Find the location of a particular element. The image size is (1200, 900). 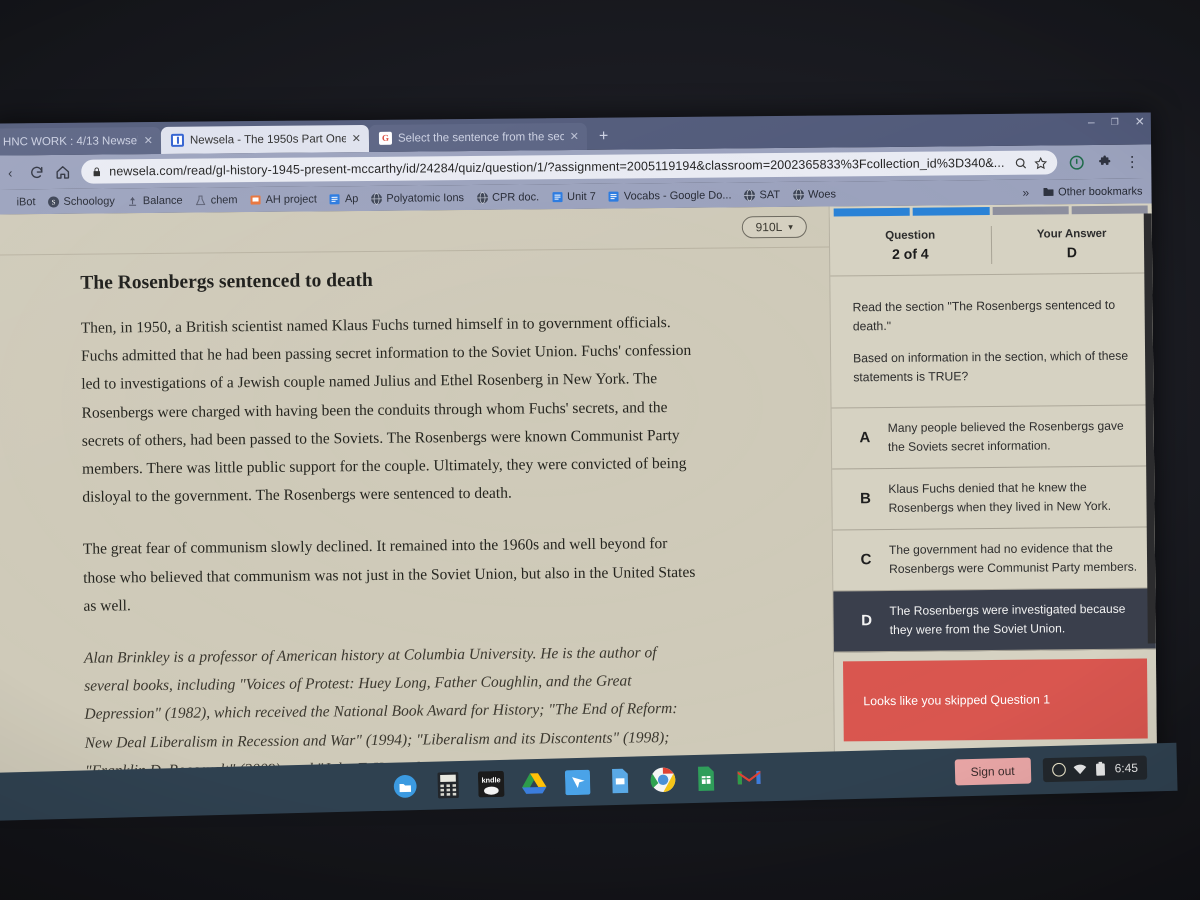

files-app-icon is located at coordinates (405, 786).